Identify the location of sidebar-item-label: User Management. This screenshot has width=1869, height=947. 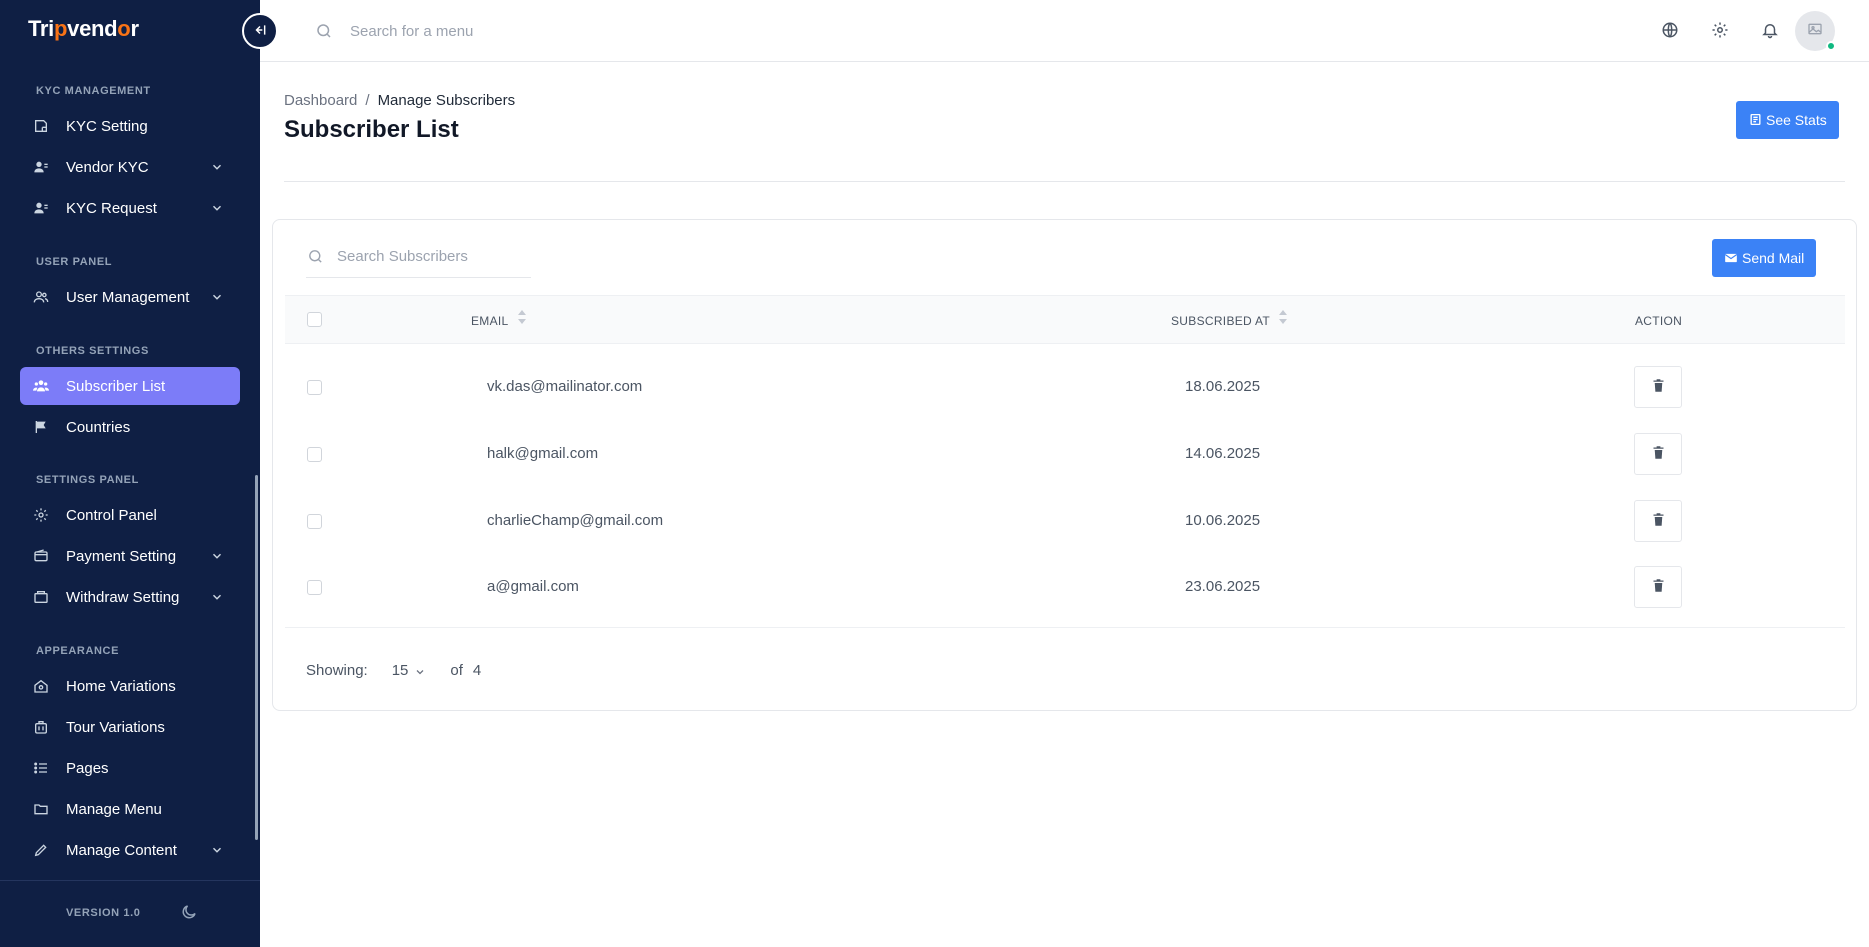
(128, 297).